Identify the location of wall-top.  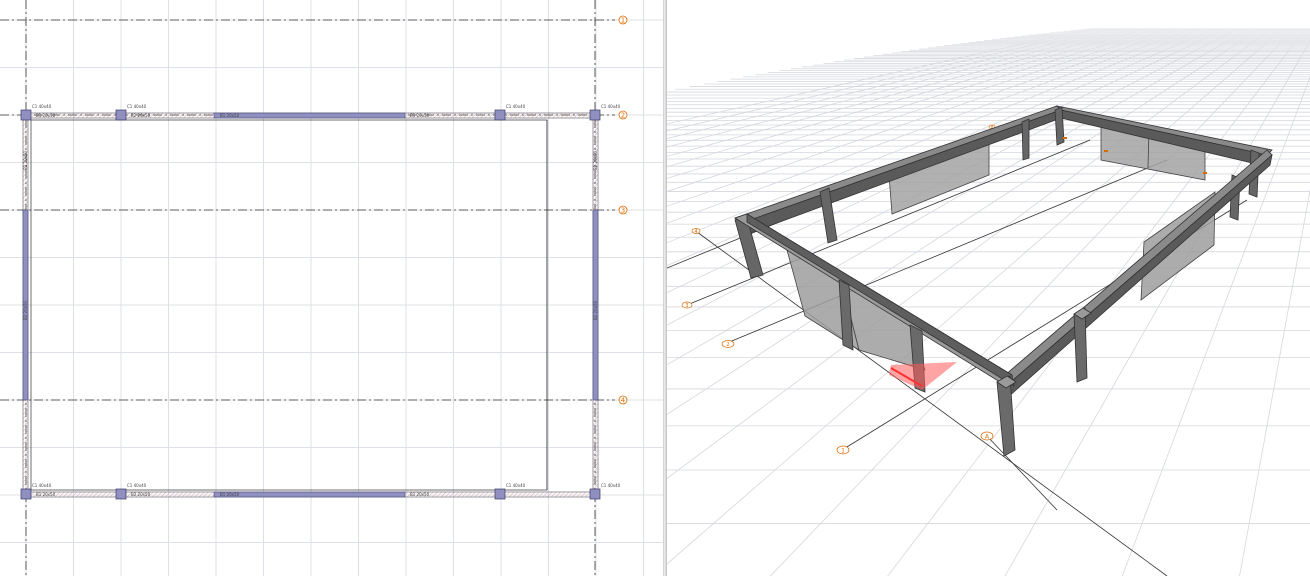
(309, 115).